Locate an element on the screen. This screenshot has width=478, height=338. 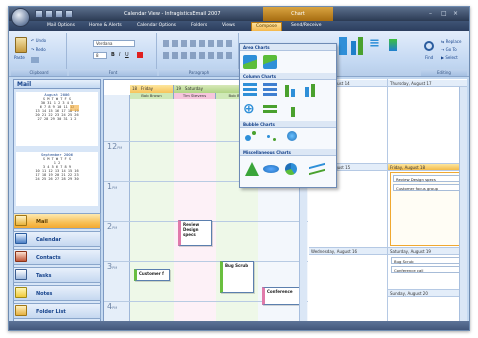
day-column-bob-brown is located at coordinates (152, 212).